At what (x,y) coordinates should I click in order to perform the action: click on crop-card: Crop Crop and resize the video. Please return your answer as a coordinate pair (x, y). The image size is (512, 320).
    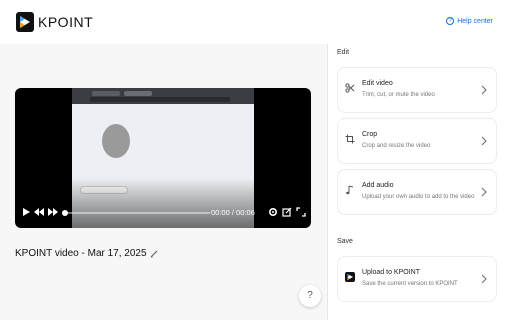
    Looking at the image, I should click on (417, 141).